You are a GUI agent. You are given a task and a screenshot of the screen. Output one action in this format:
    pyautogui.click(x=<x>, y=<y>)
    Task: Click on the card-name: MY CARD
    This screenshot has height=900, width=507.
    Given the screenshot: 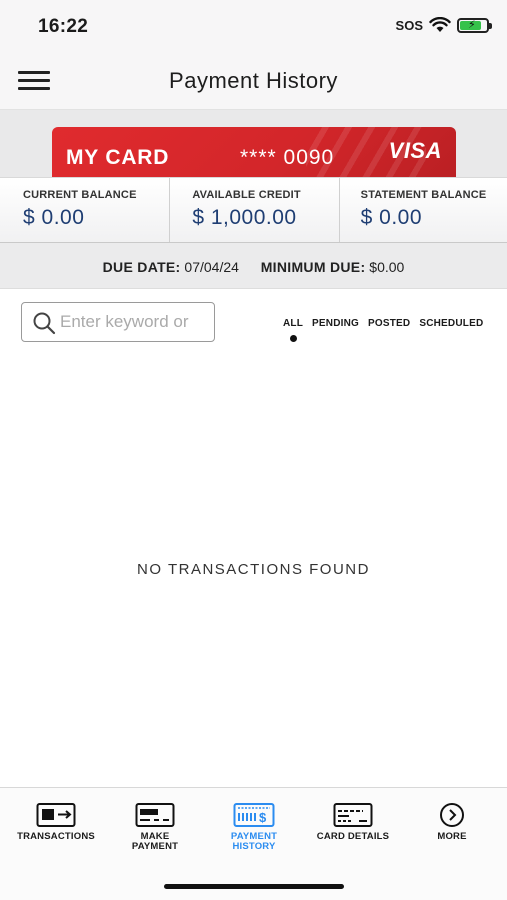 What is the action you would take?
    pyautogui.click(x=118, y=157)
    